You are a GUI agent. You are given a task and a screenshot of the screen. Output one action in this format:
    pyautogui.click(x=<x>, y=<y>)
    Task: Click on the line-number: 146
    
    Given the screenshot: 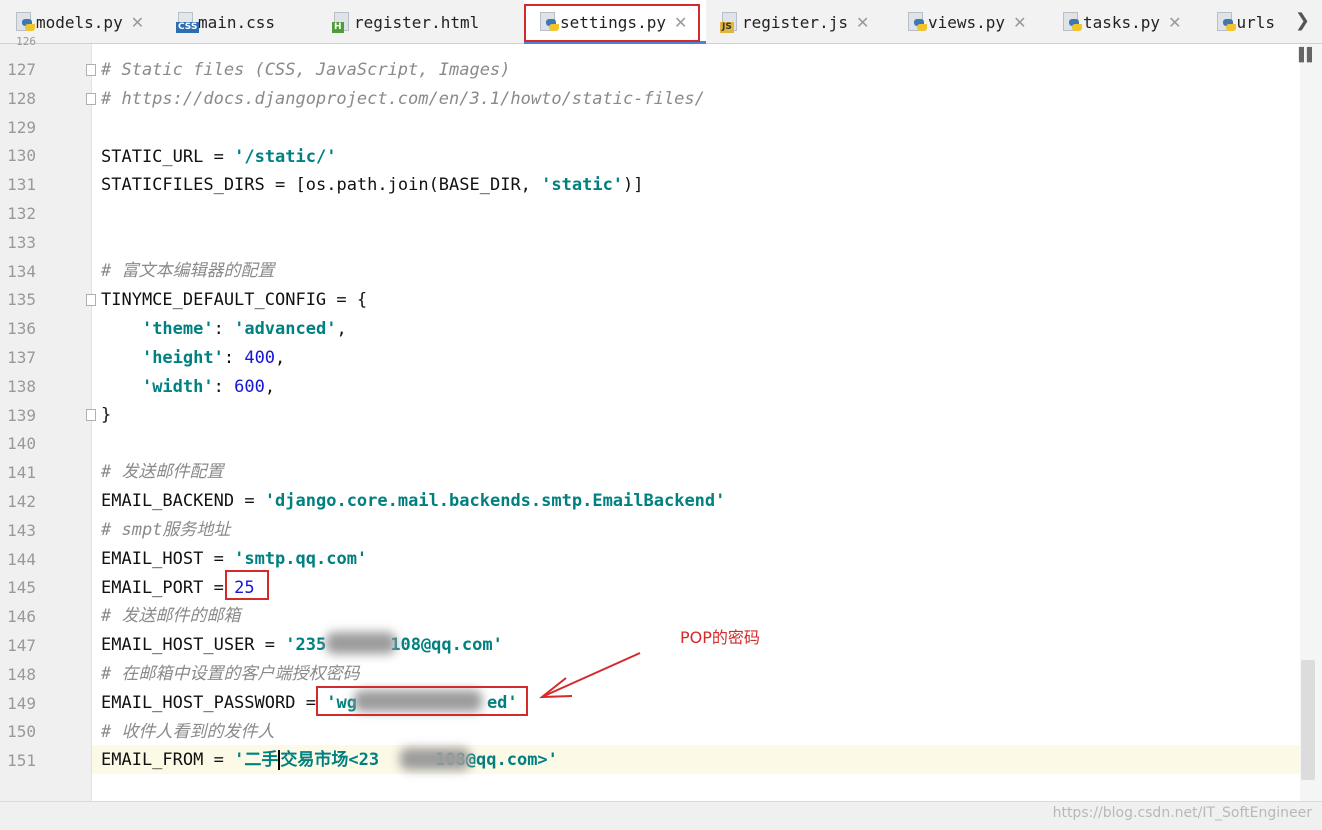 What is the action you would take?
    pyautogui.click(x=21, y=617)
    